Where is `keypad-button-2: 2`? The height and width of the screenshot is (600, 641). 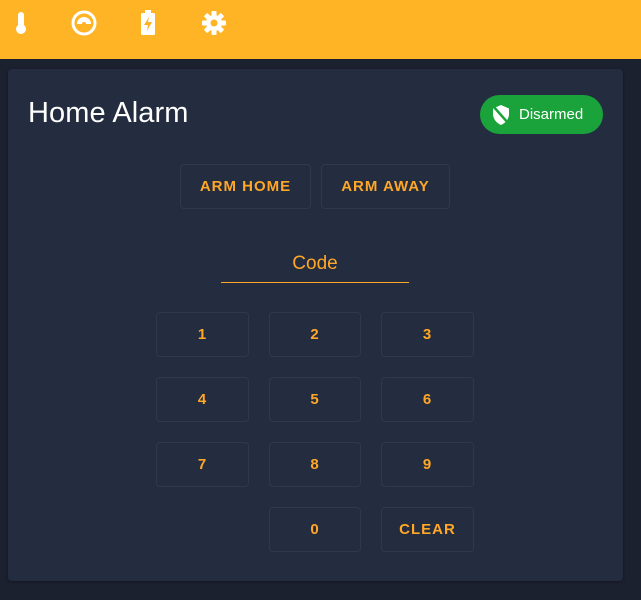 keypad-button-2: 2 is located at coordinates (315, 334).